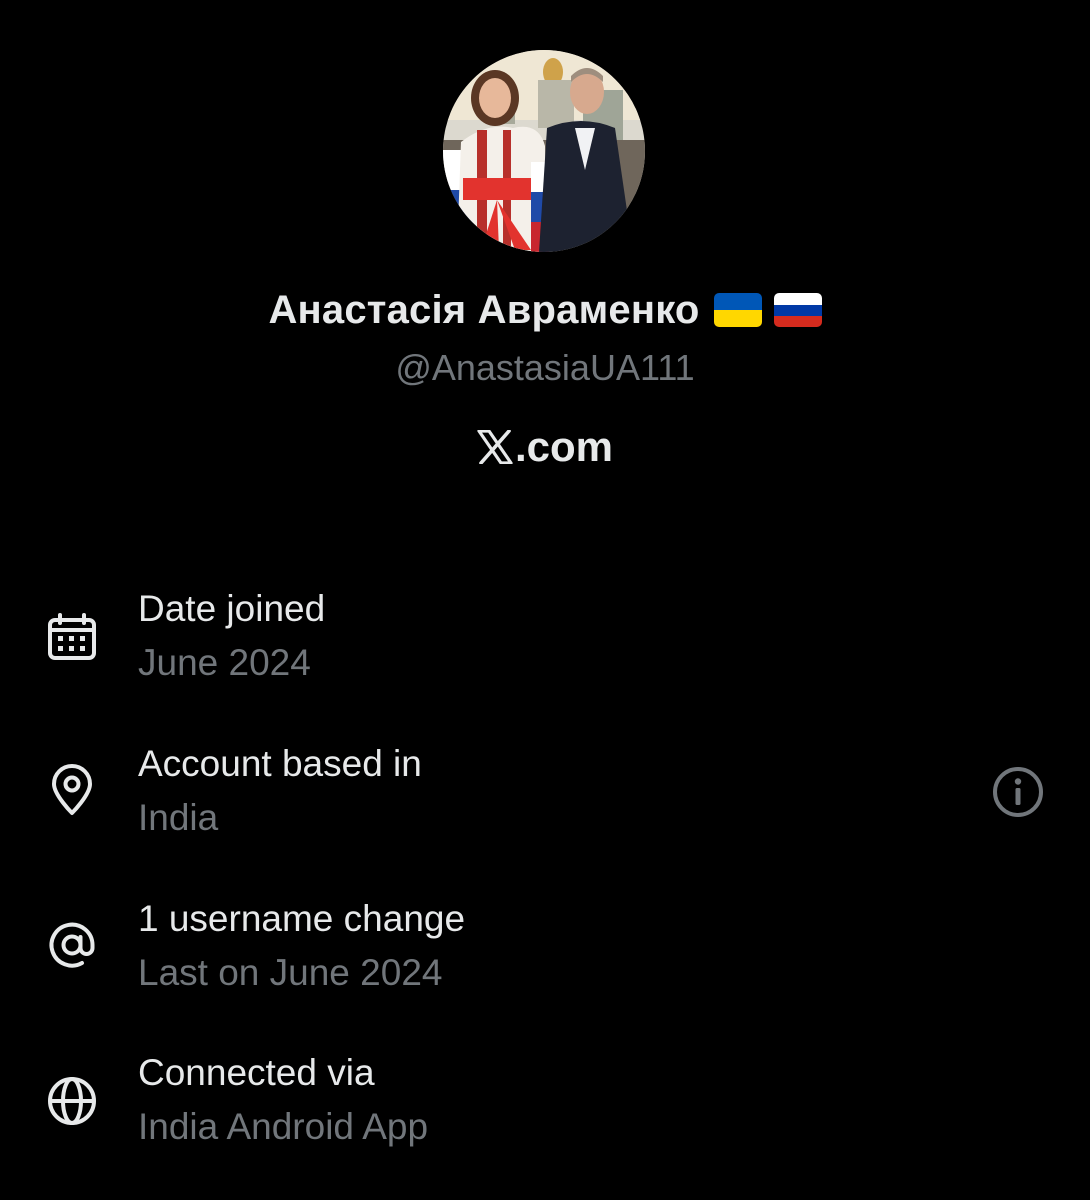  Describe the element at coordinates (72, 1101) in the screenshot. I see `globe-icon` at that location.